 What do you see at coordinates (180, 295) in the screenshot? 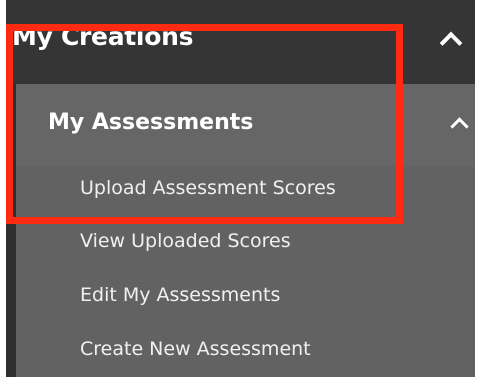
I see `menu-item-edit-my-assessments: Edit My Assessments` at bounding box center [180, 295].